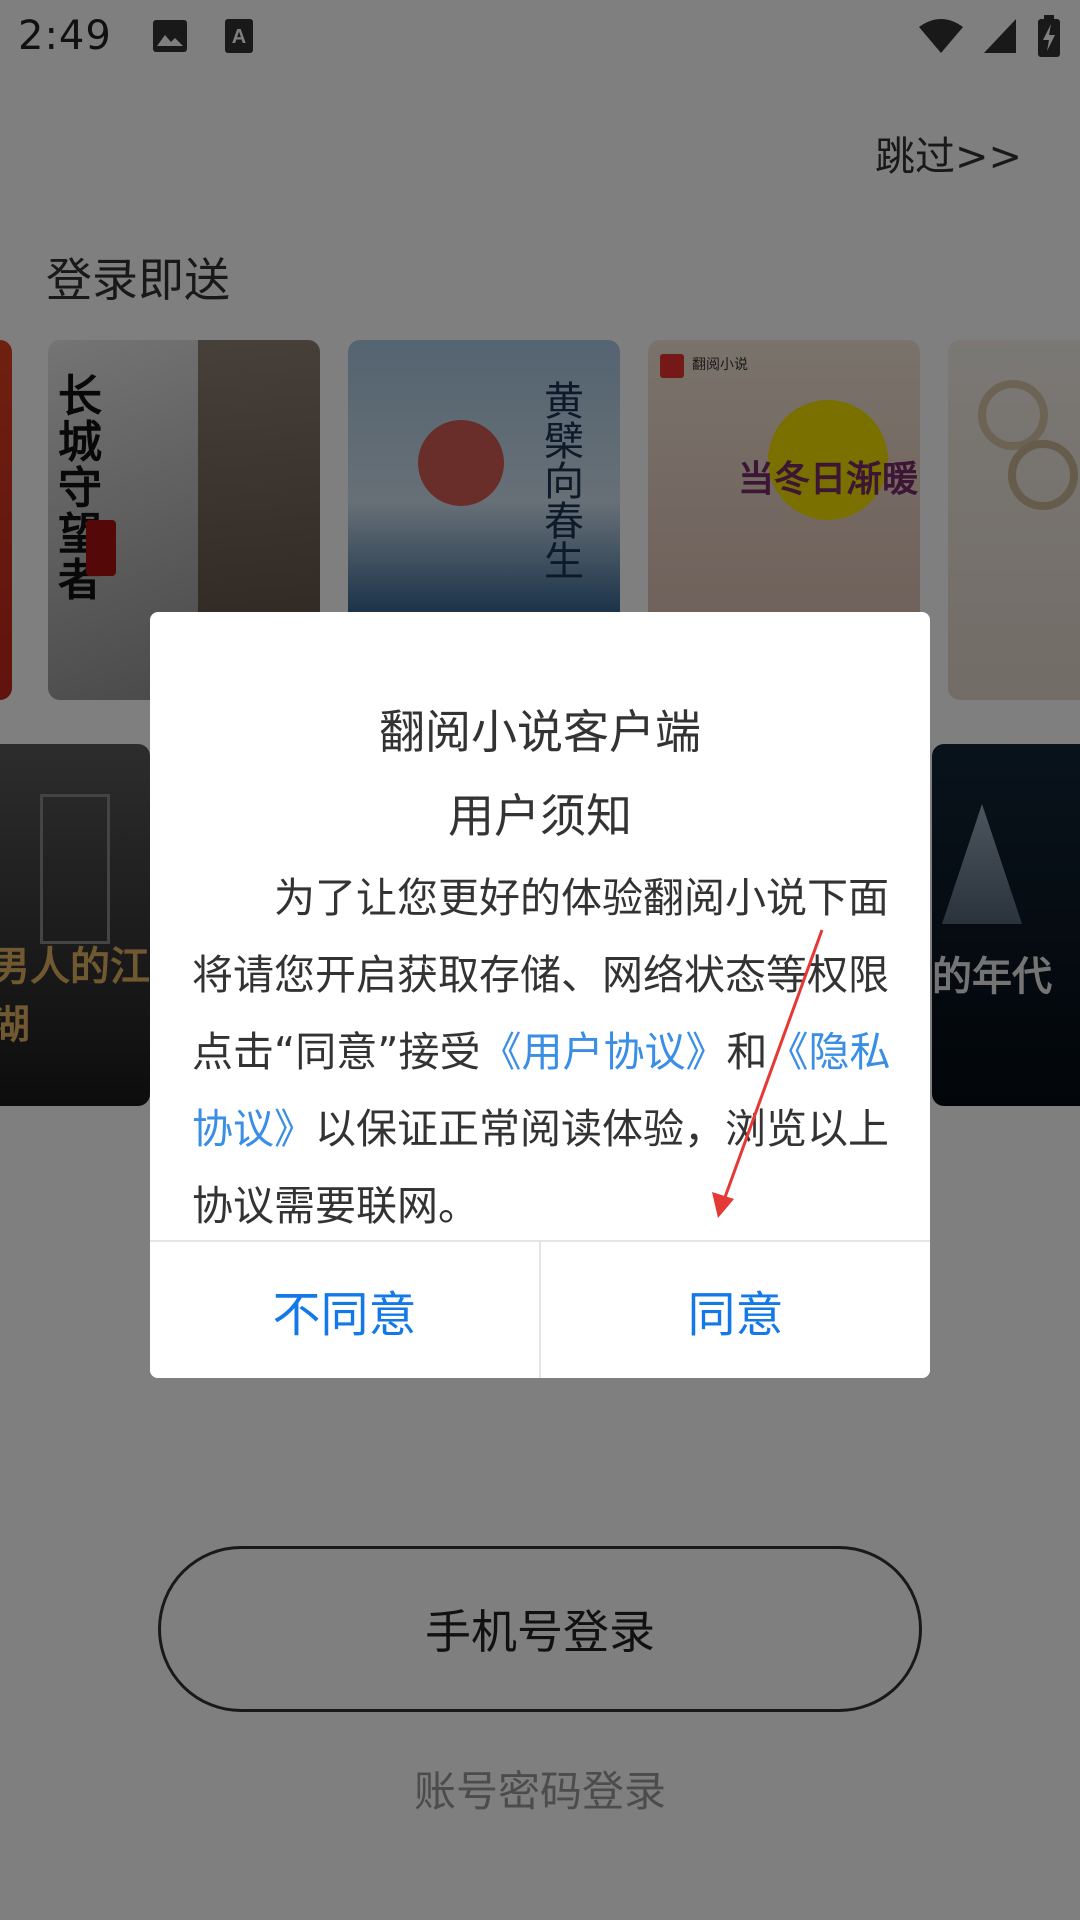 Image resolution: width=1080 pixels, height=1920 pixels. What do you see at coordinates (735, 1310) in the screenshot?
I see `agree-button: 同意` at bounding box center [735, 1310].